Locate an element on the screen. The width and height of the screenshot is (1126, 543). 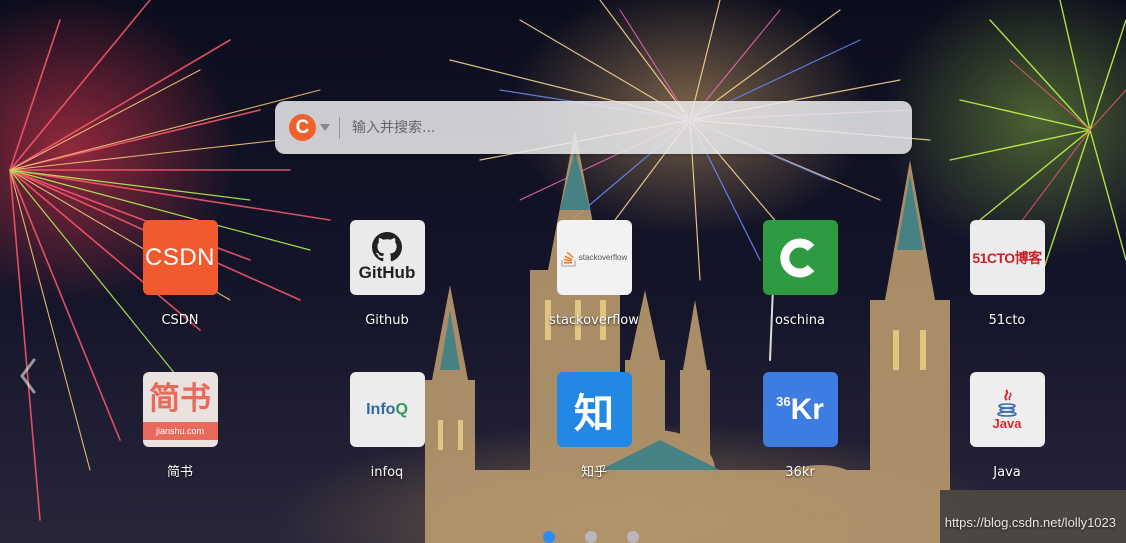
tile-oschina: oschina is located at coordinates (800, 274).